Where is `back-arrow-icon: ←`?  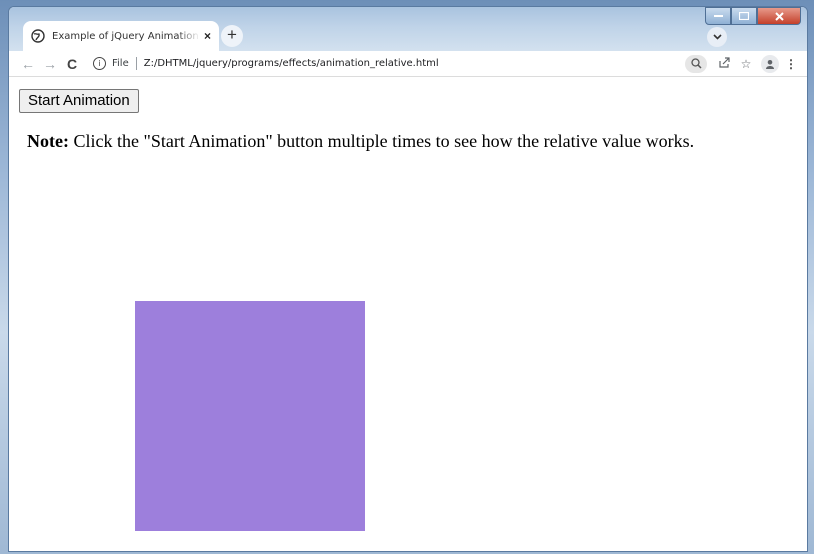
back-arrow-icon: ← is located at coordinates (28, 64).